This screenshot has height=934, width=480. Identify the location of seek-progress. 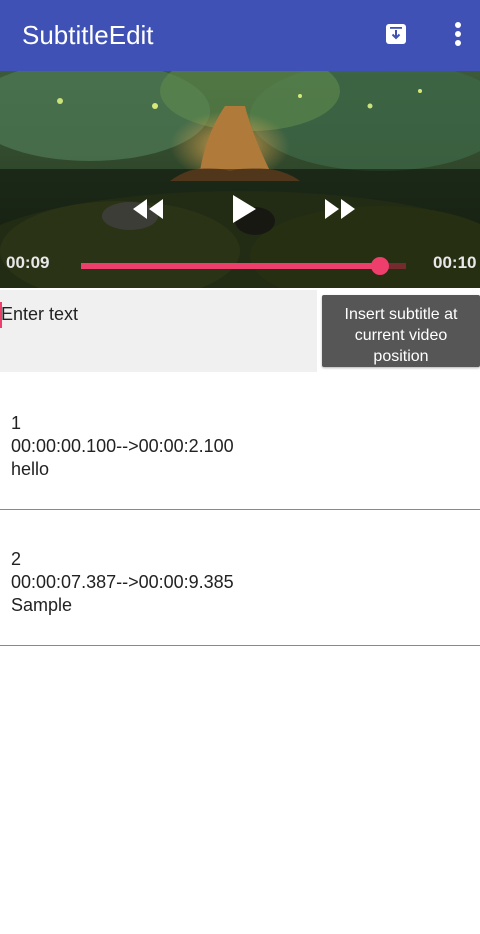
(230, 266).